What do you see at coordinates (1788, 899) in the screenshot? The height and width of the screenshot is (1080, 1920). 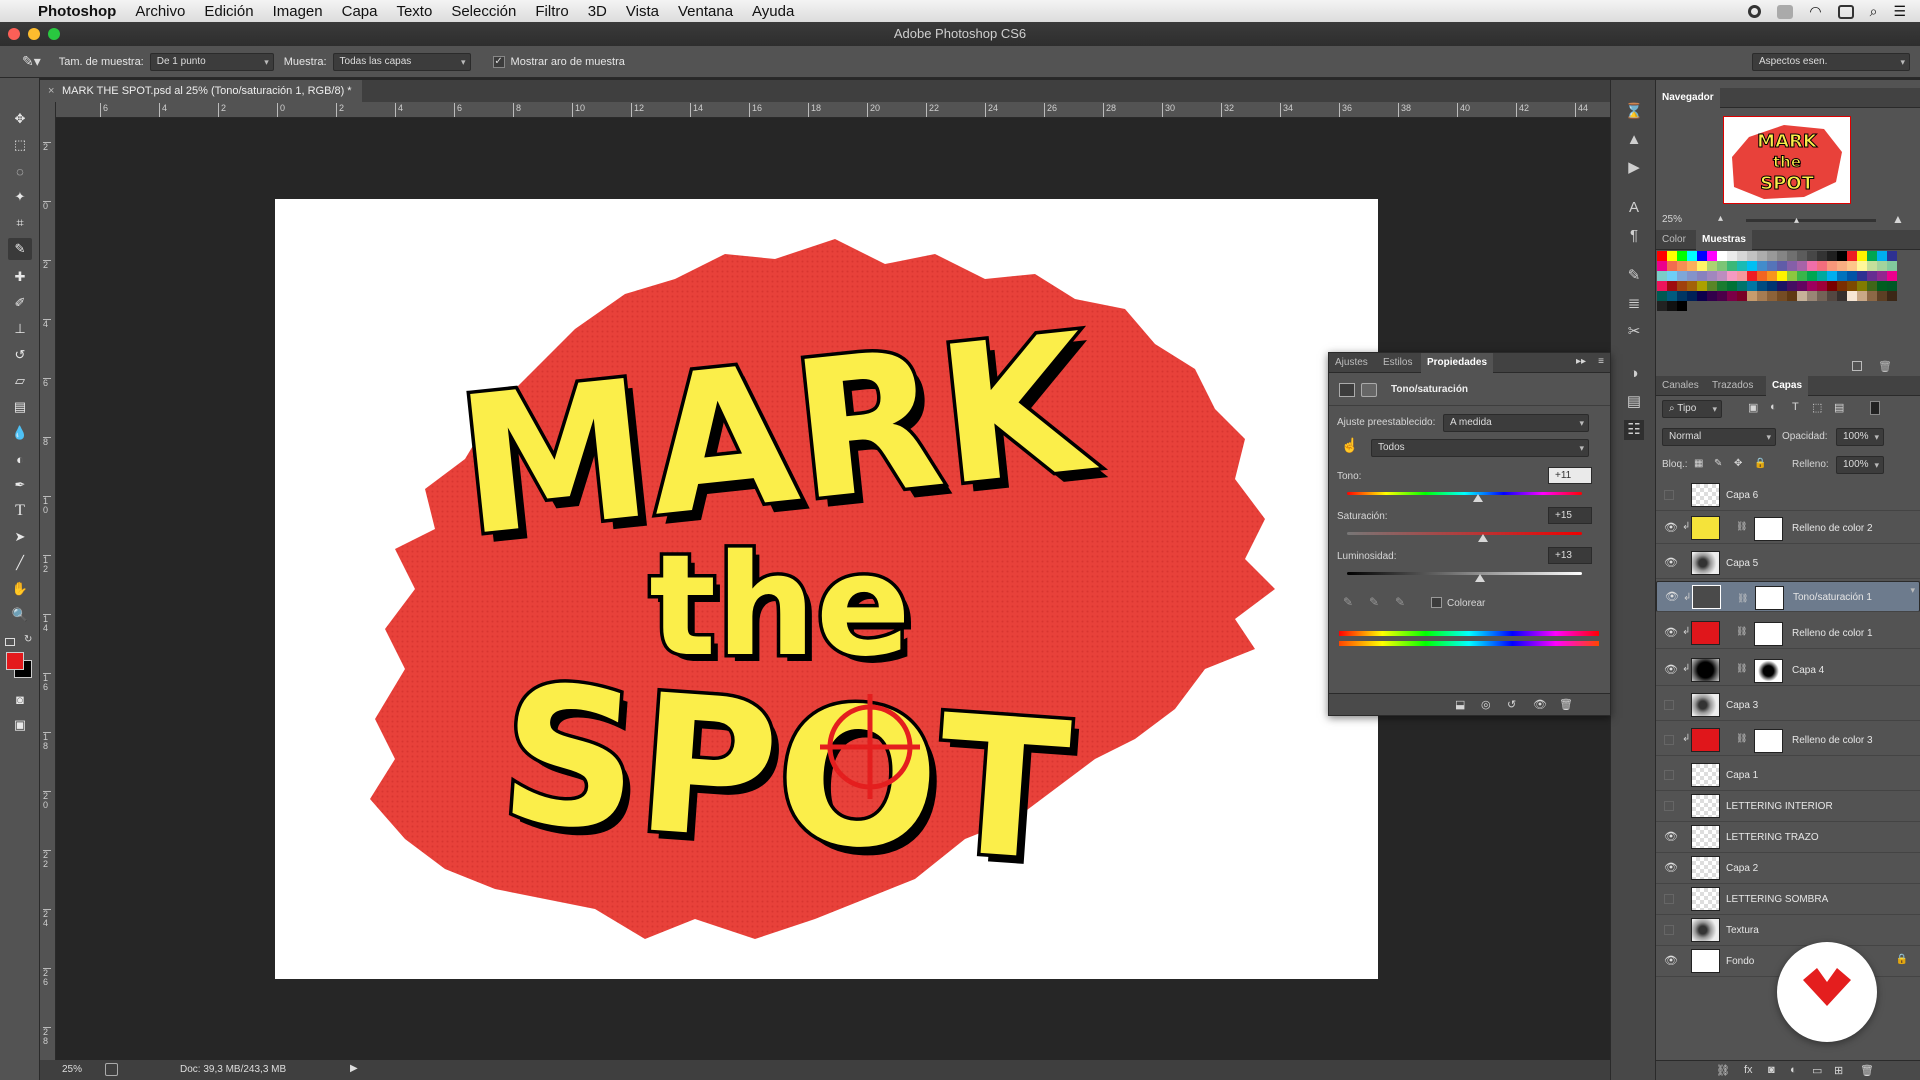 I see `layer-row: LETTERING SOMBRA` at bounding box center [1788, 899].